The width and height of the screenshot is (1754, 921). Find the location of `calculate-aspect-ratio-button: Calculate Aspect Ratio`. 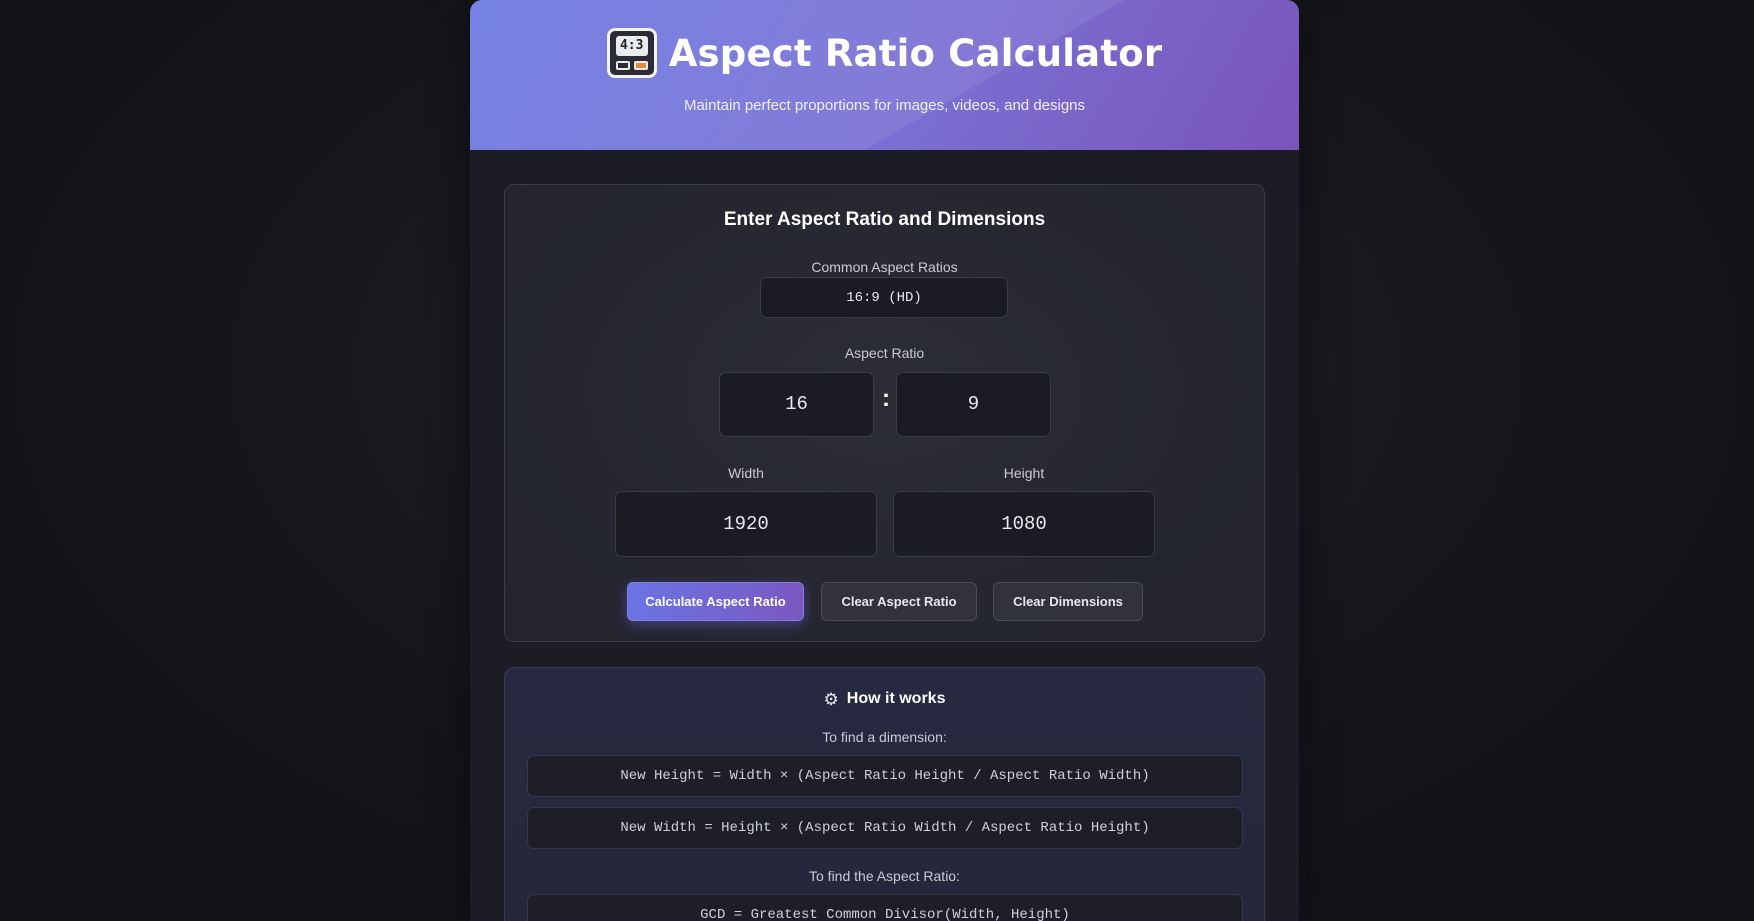

calculate-aspect-ratio-button: Calculate Aspect Ratio is located at coordinates (715, 601).